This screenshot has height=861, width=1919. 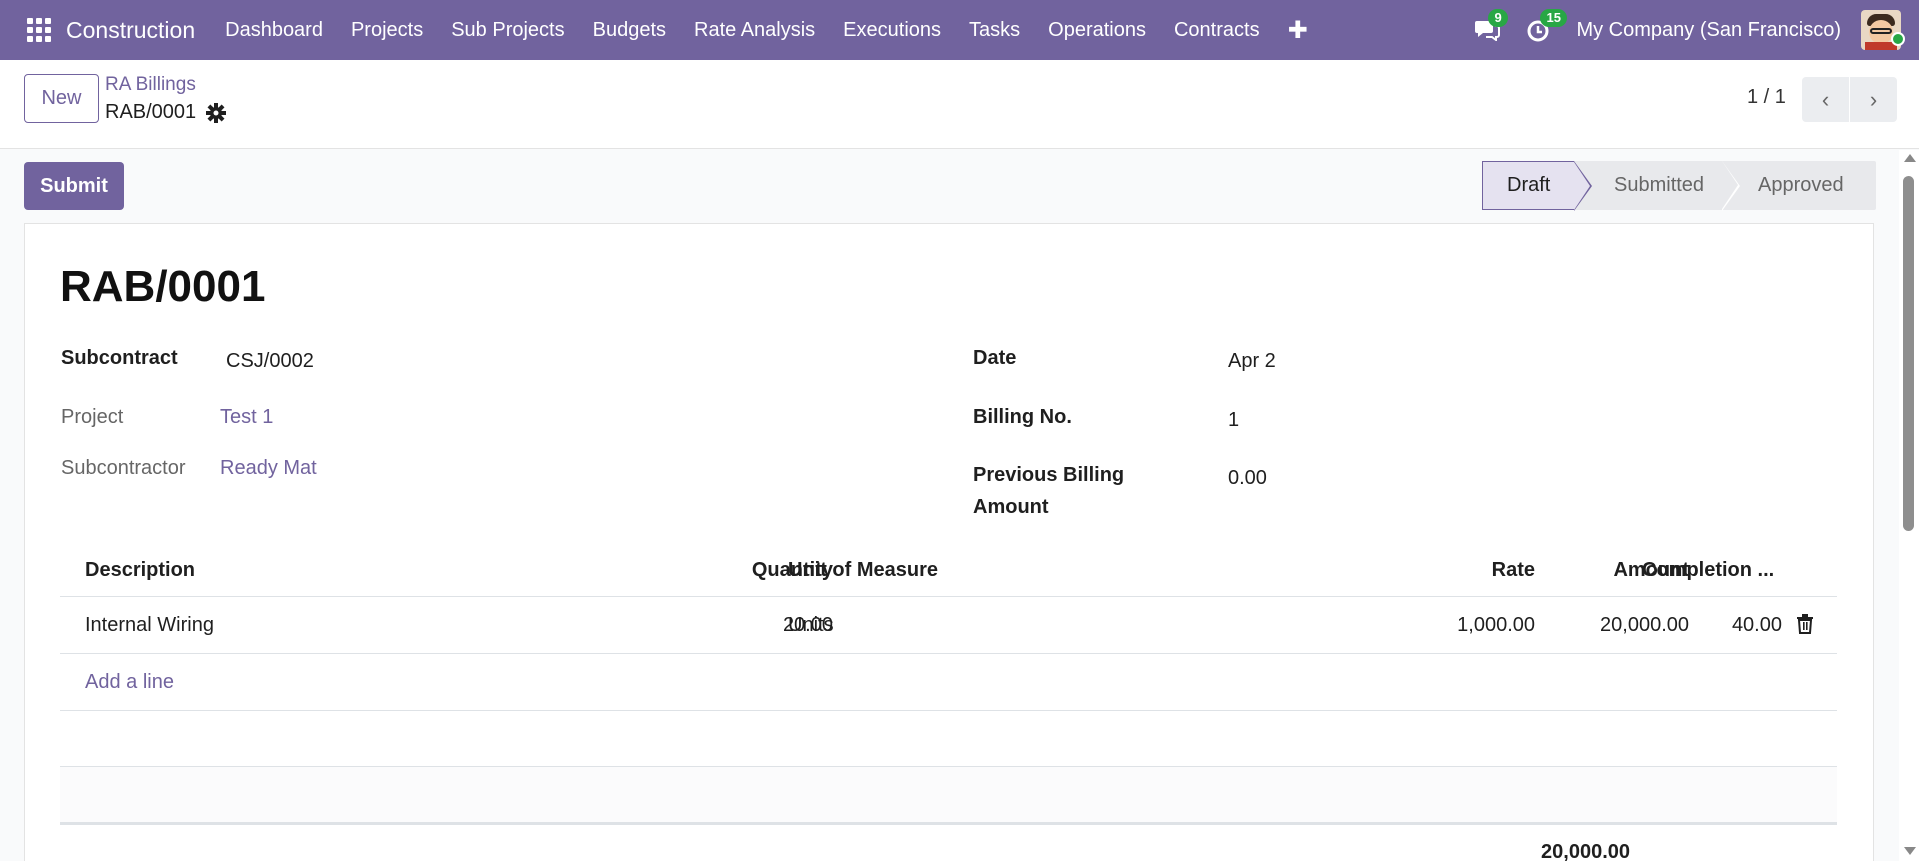 I want to click on page-scrollbar, so click(x=1909, y=505).